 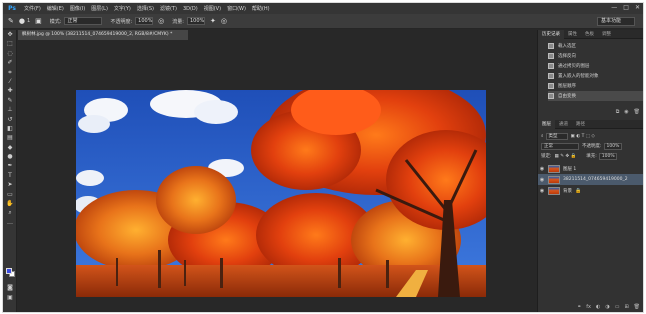 What do you see at coordinates (38, 21) in the screenshot?
I see `brush-panel-icon: ▣` at bounding box center [38, 21].